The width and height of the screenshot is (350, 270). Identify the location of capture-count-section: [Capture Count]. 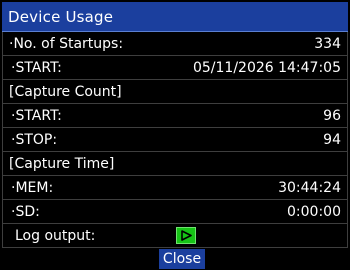
(175, 92).